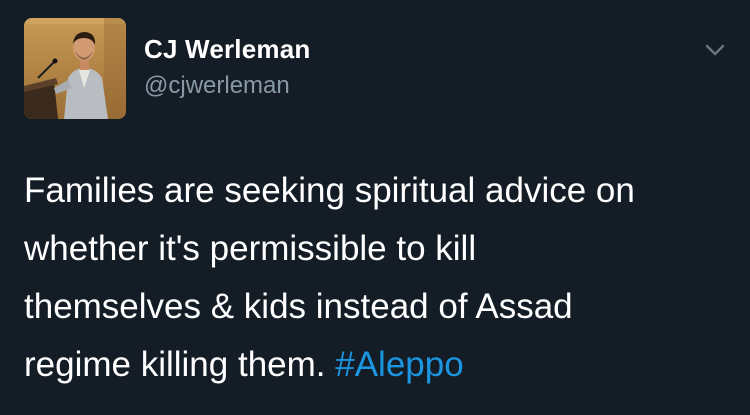 This screenshot has height=415, width=750. I want to click on avatar-photo, so click(75, 68).